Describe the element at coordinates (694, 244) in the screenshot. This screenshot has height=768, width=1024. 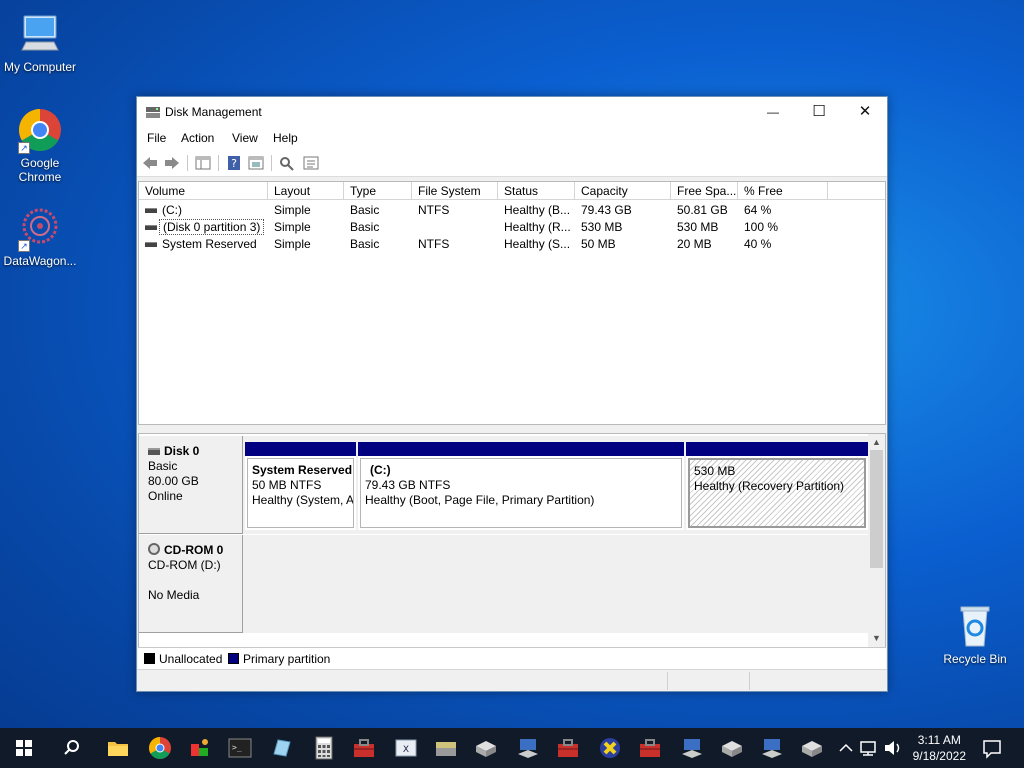
I see `cell-free-space: 20 MB` at that location.